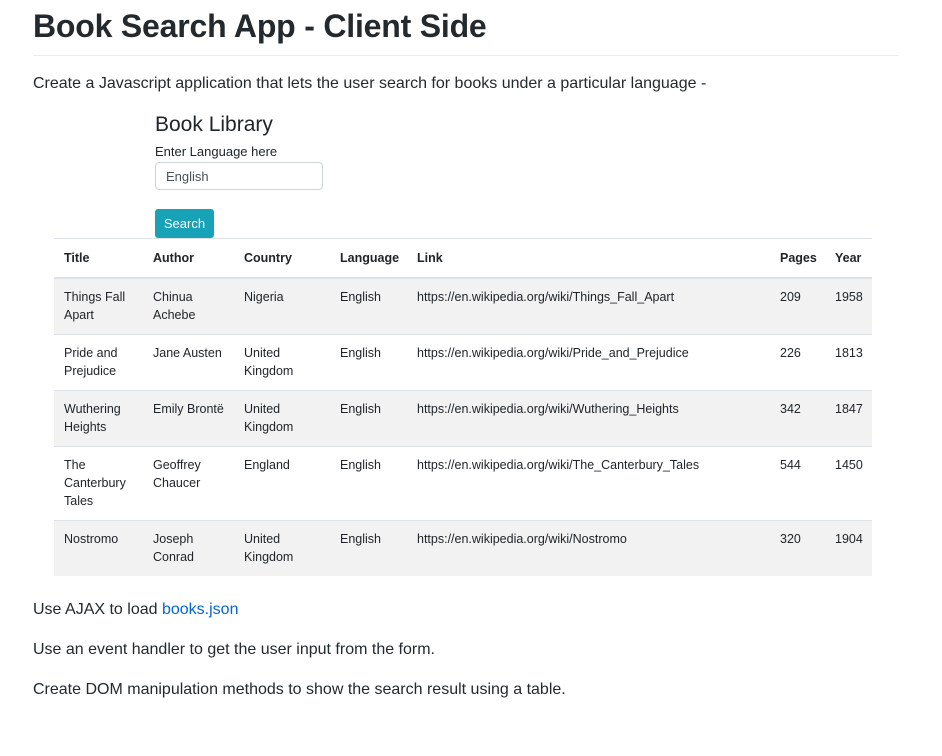 This screenshot has height=756, width=942. I want to click on header-author: Author, so click(188, 258).